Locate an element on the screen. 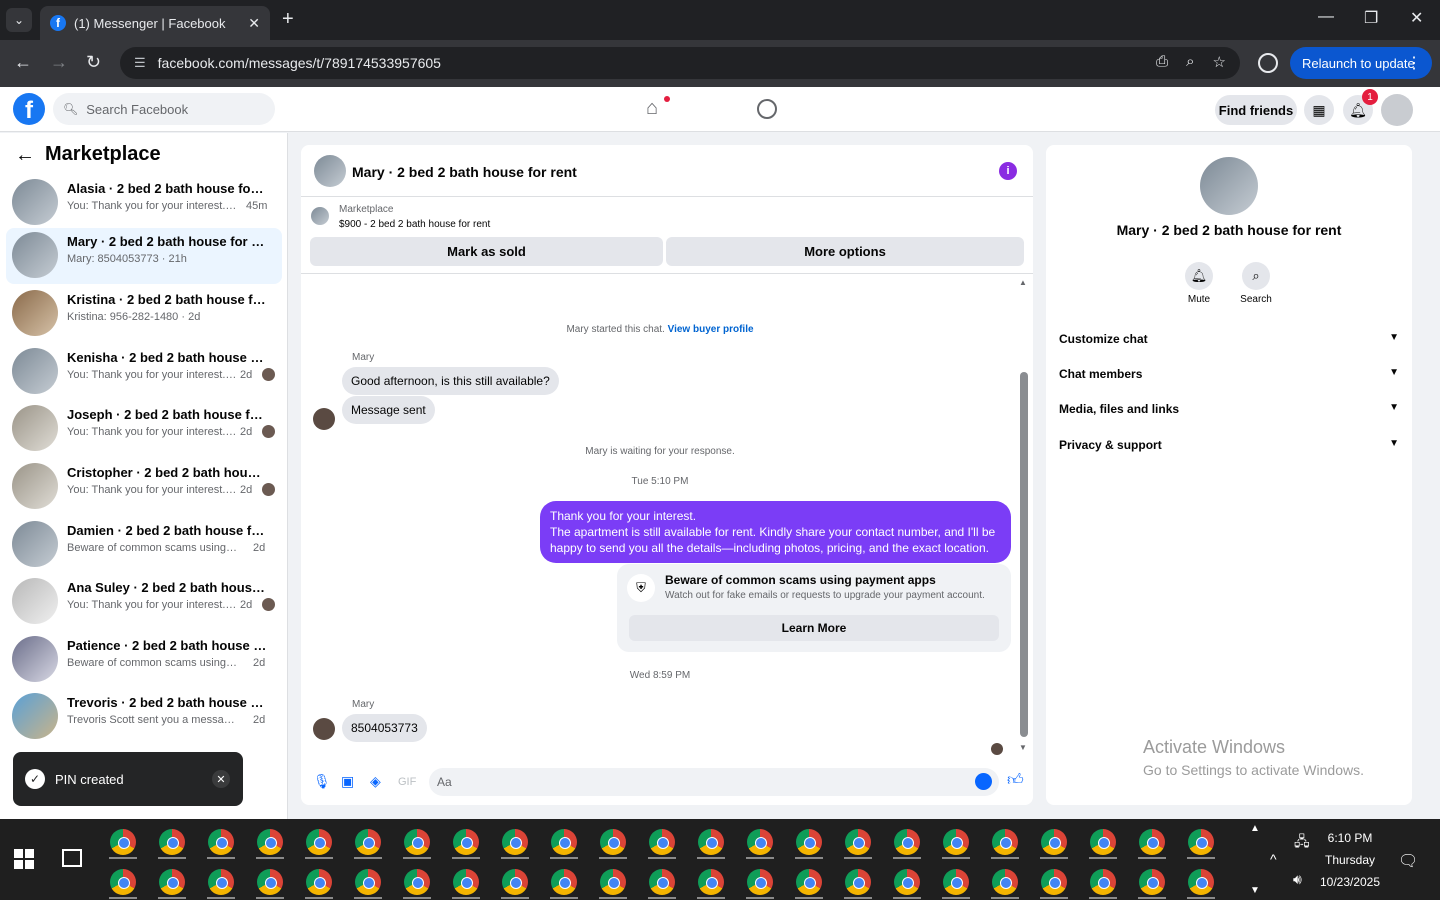  forward-button: → is located at coordinates (59, 62).